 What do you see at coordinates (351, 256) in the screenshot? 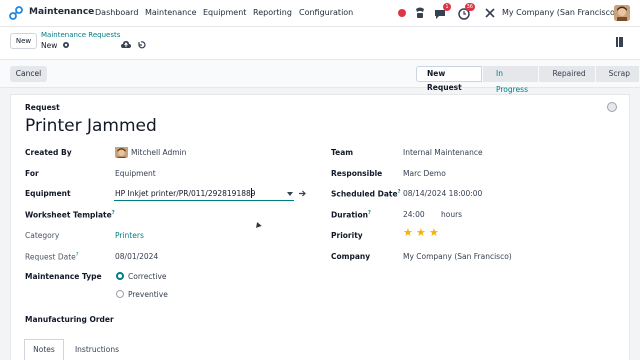
I see `company-label: Company` at bounding box center [351, 256].